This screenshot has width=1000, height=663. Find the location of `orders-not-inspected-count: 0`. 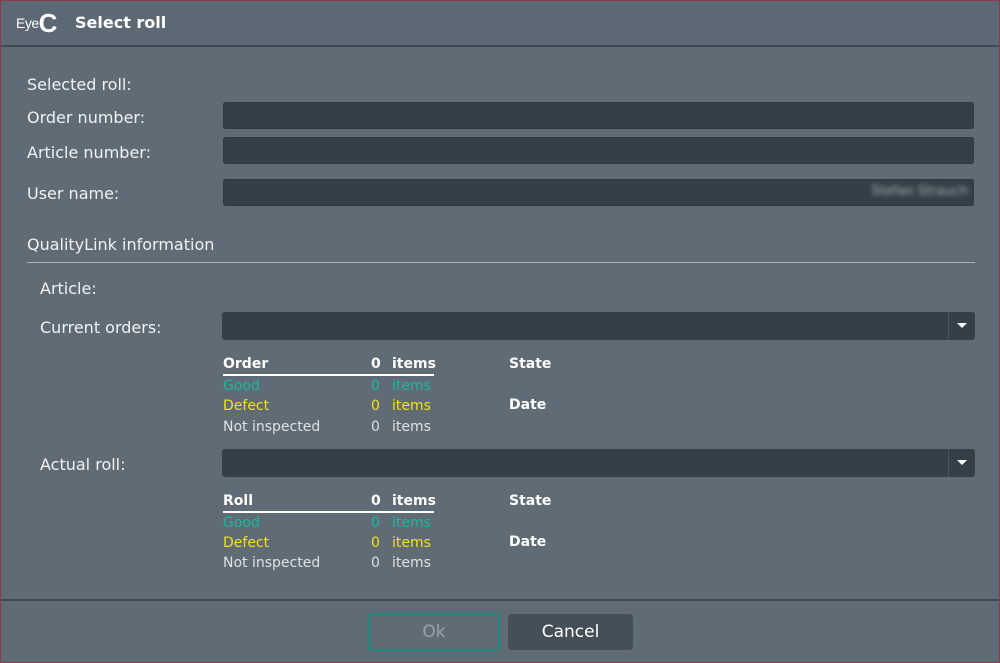

orders-not-inspected-count: 0 is located at coordinates (375, 427).